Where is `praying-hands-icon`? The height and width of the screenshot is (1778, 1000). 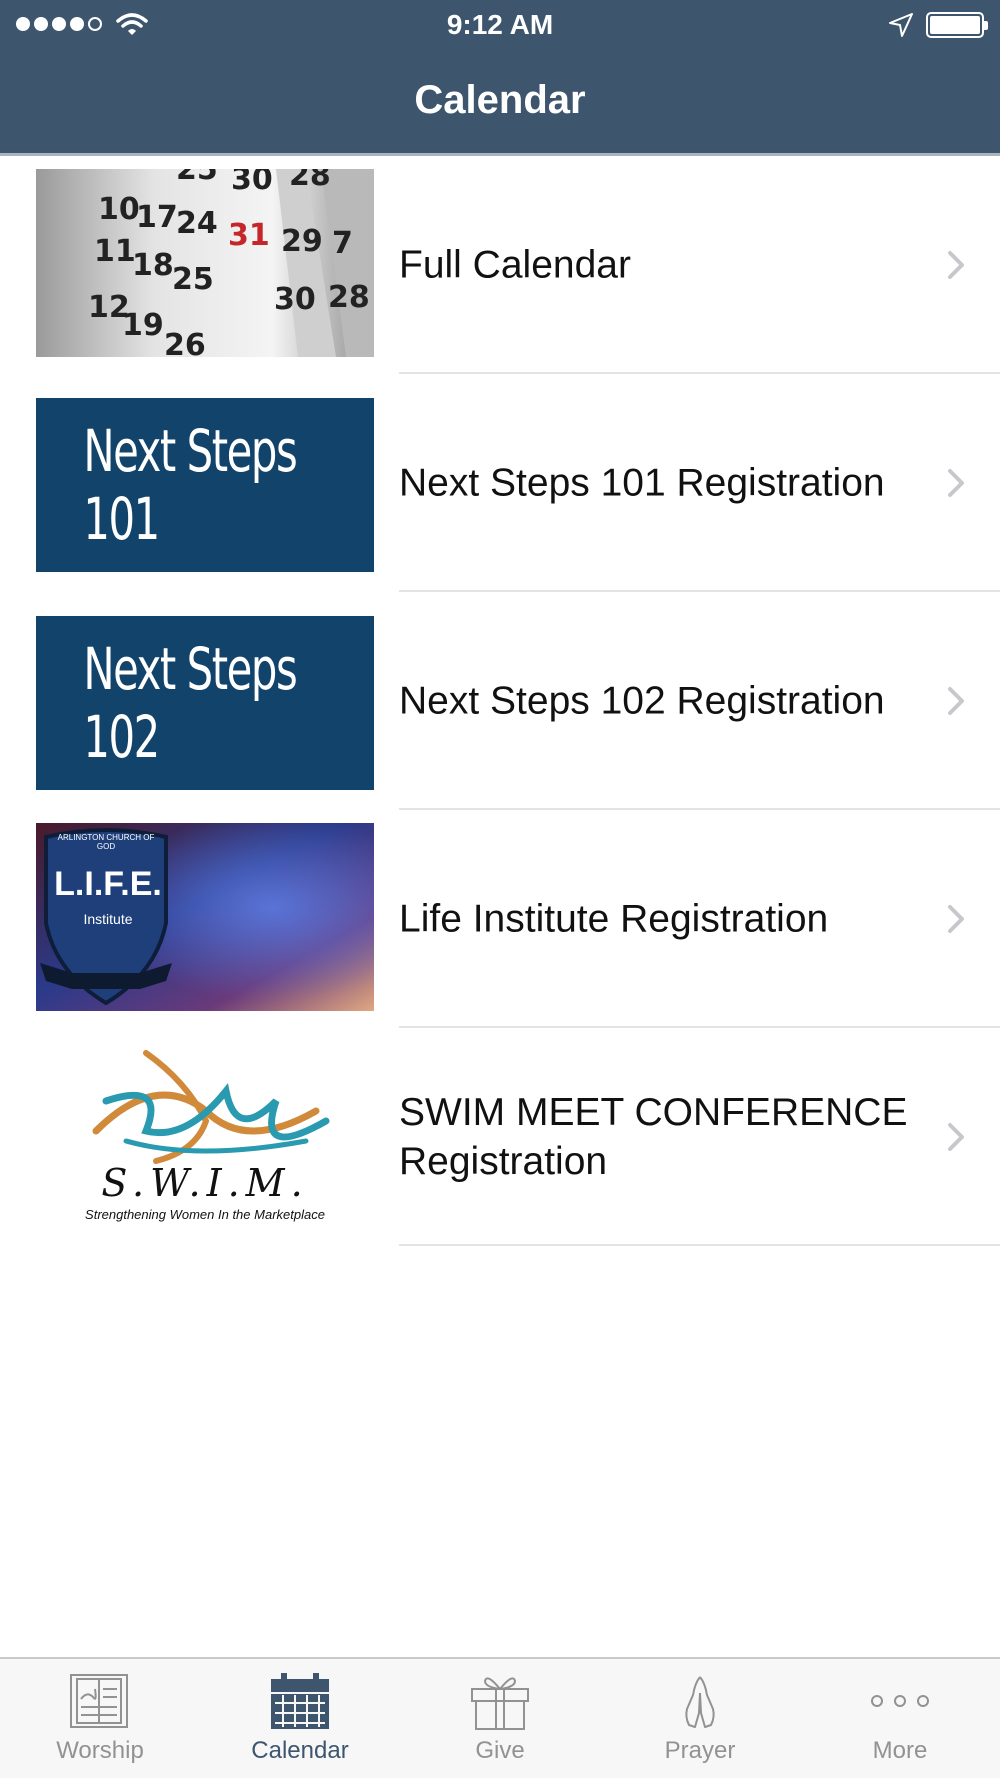
praying-hands-icon is located at coordinates (700, 1702).